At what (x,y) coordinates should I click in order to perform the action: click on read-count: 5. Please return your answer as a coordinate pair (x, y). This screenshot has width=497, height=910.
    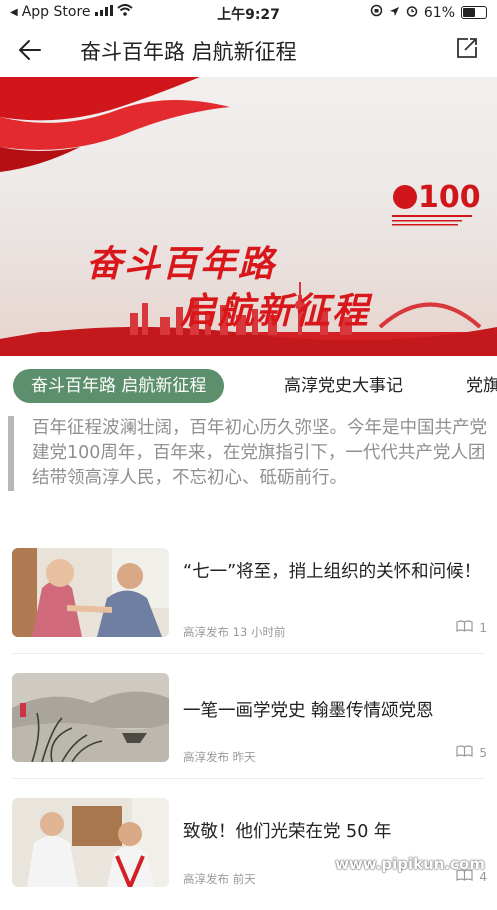
    Looking at the image, I should click on (471, 752).